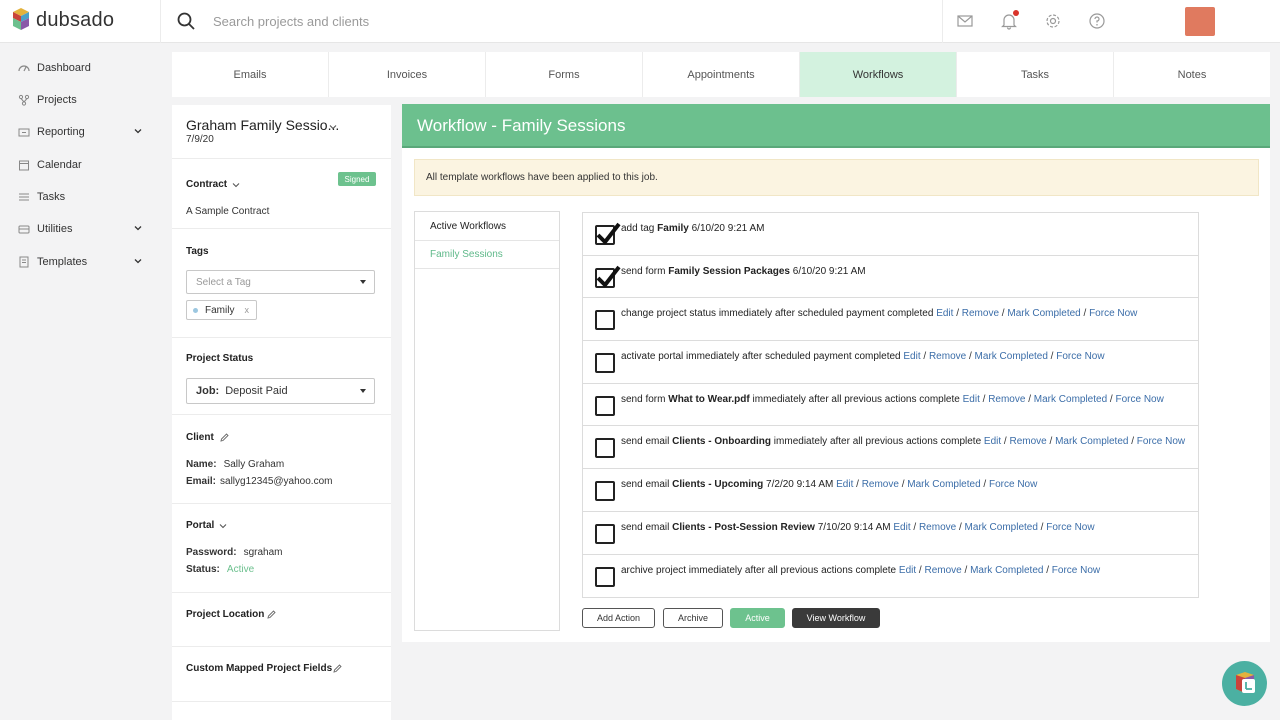  What do you see at coordinates (455, 21) in the screenshot?
I see `search-input` at bounding box center [455, 21].